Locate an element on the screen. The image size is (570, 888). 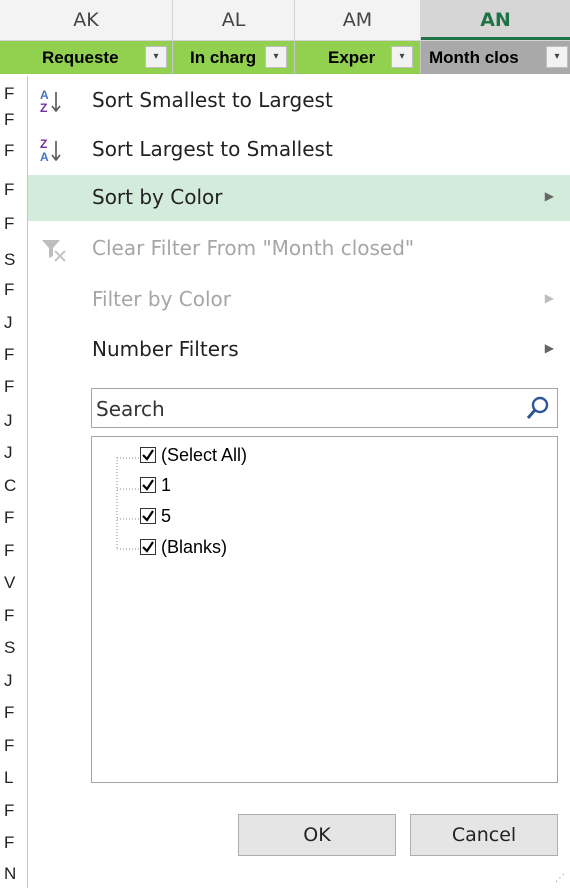
header-cell-label: Month clos is located at coordinates (474, 57).